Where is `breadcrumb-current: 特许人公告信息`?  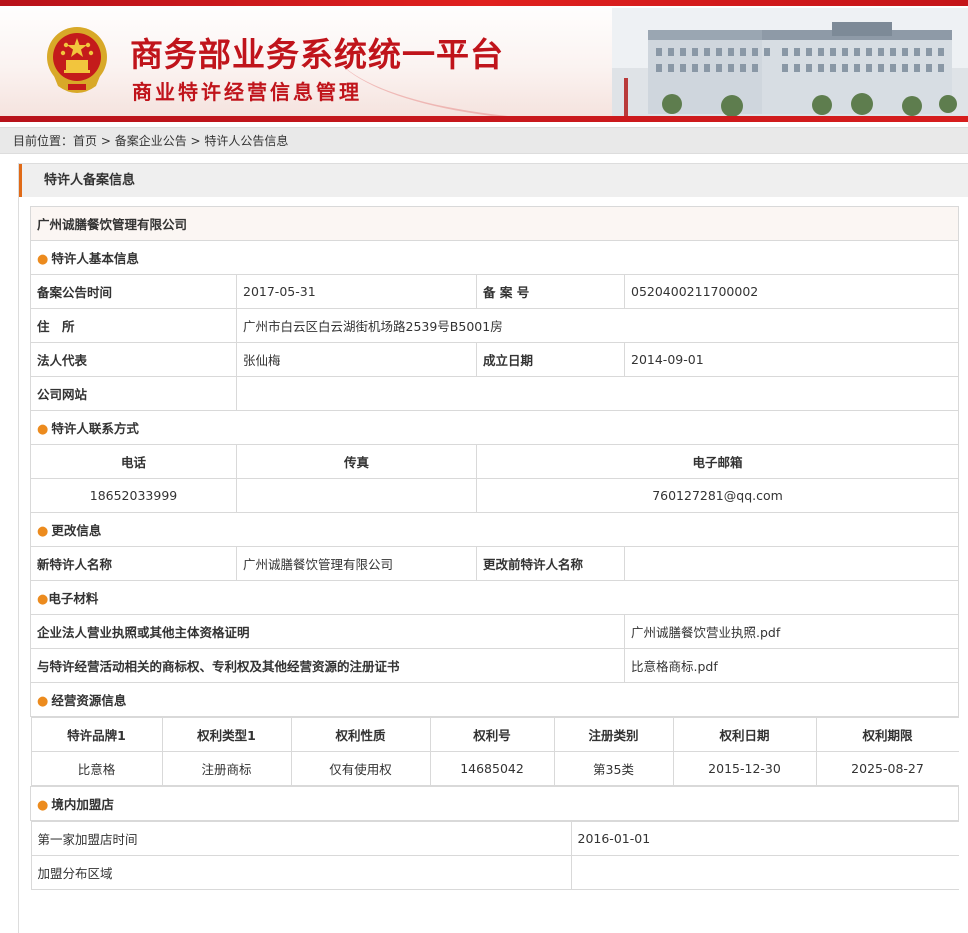 breadcrumb-current: 特许人公告信息 is located at coordinates (246, 141).